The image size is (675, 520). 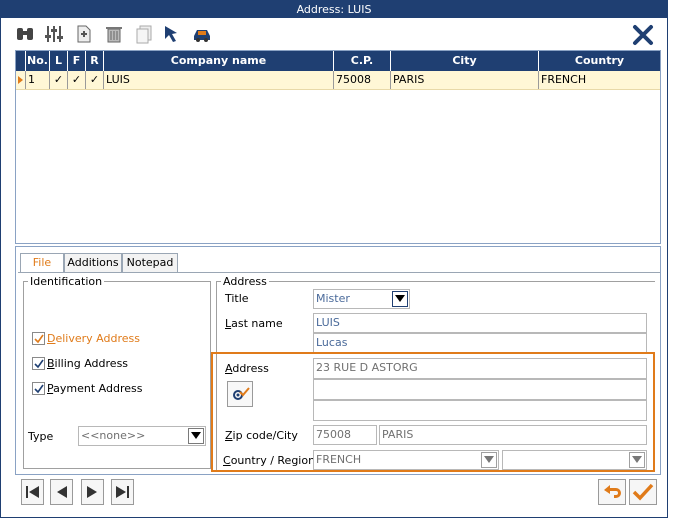 I want to click on add-document-icon, so click(x=84, y=34).